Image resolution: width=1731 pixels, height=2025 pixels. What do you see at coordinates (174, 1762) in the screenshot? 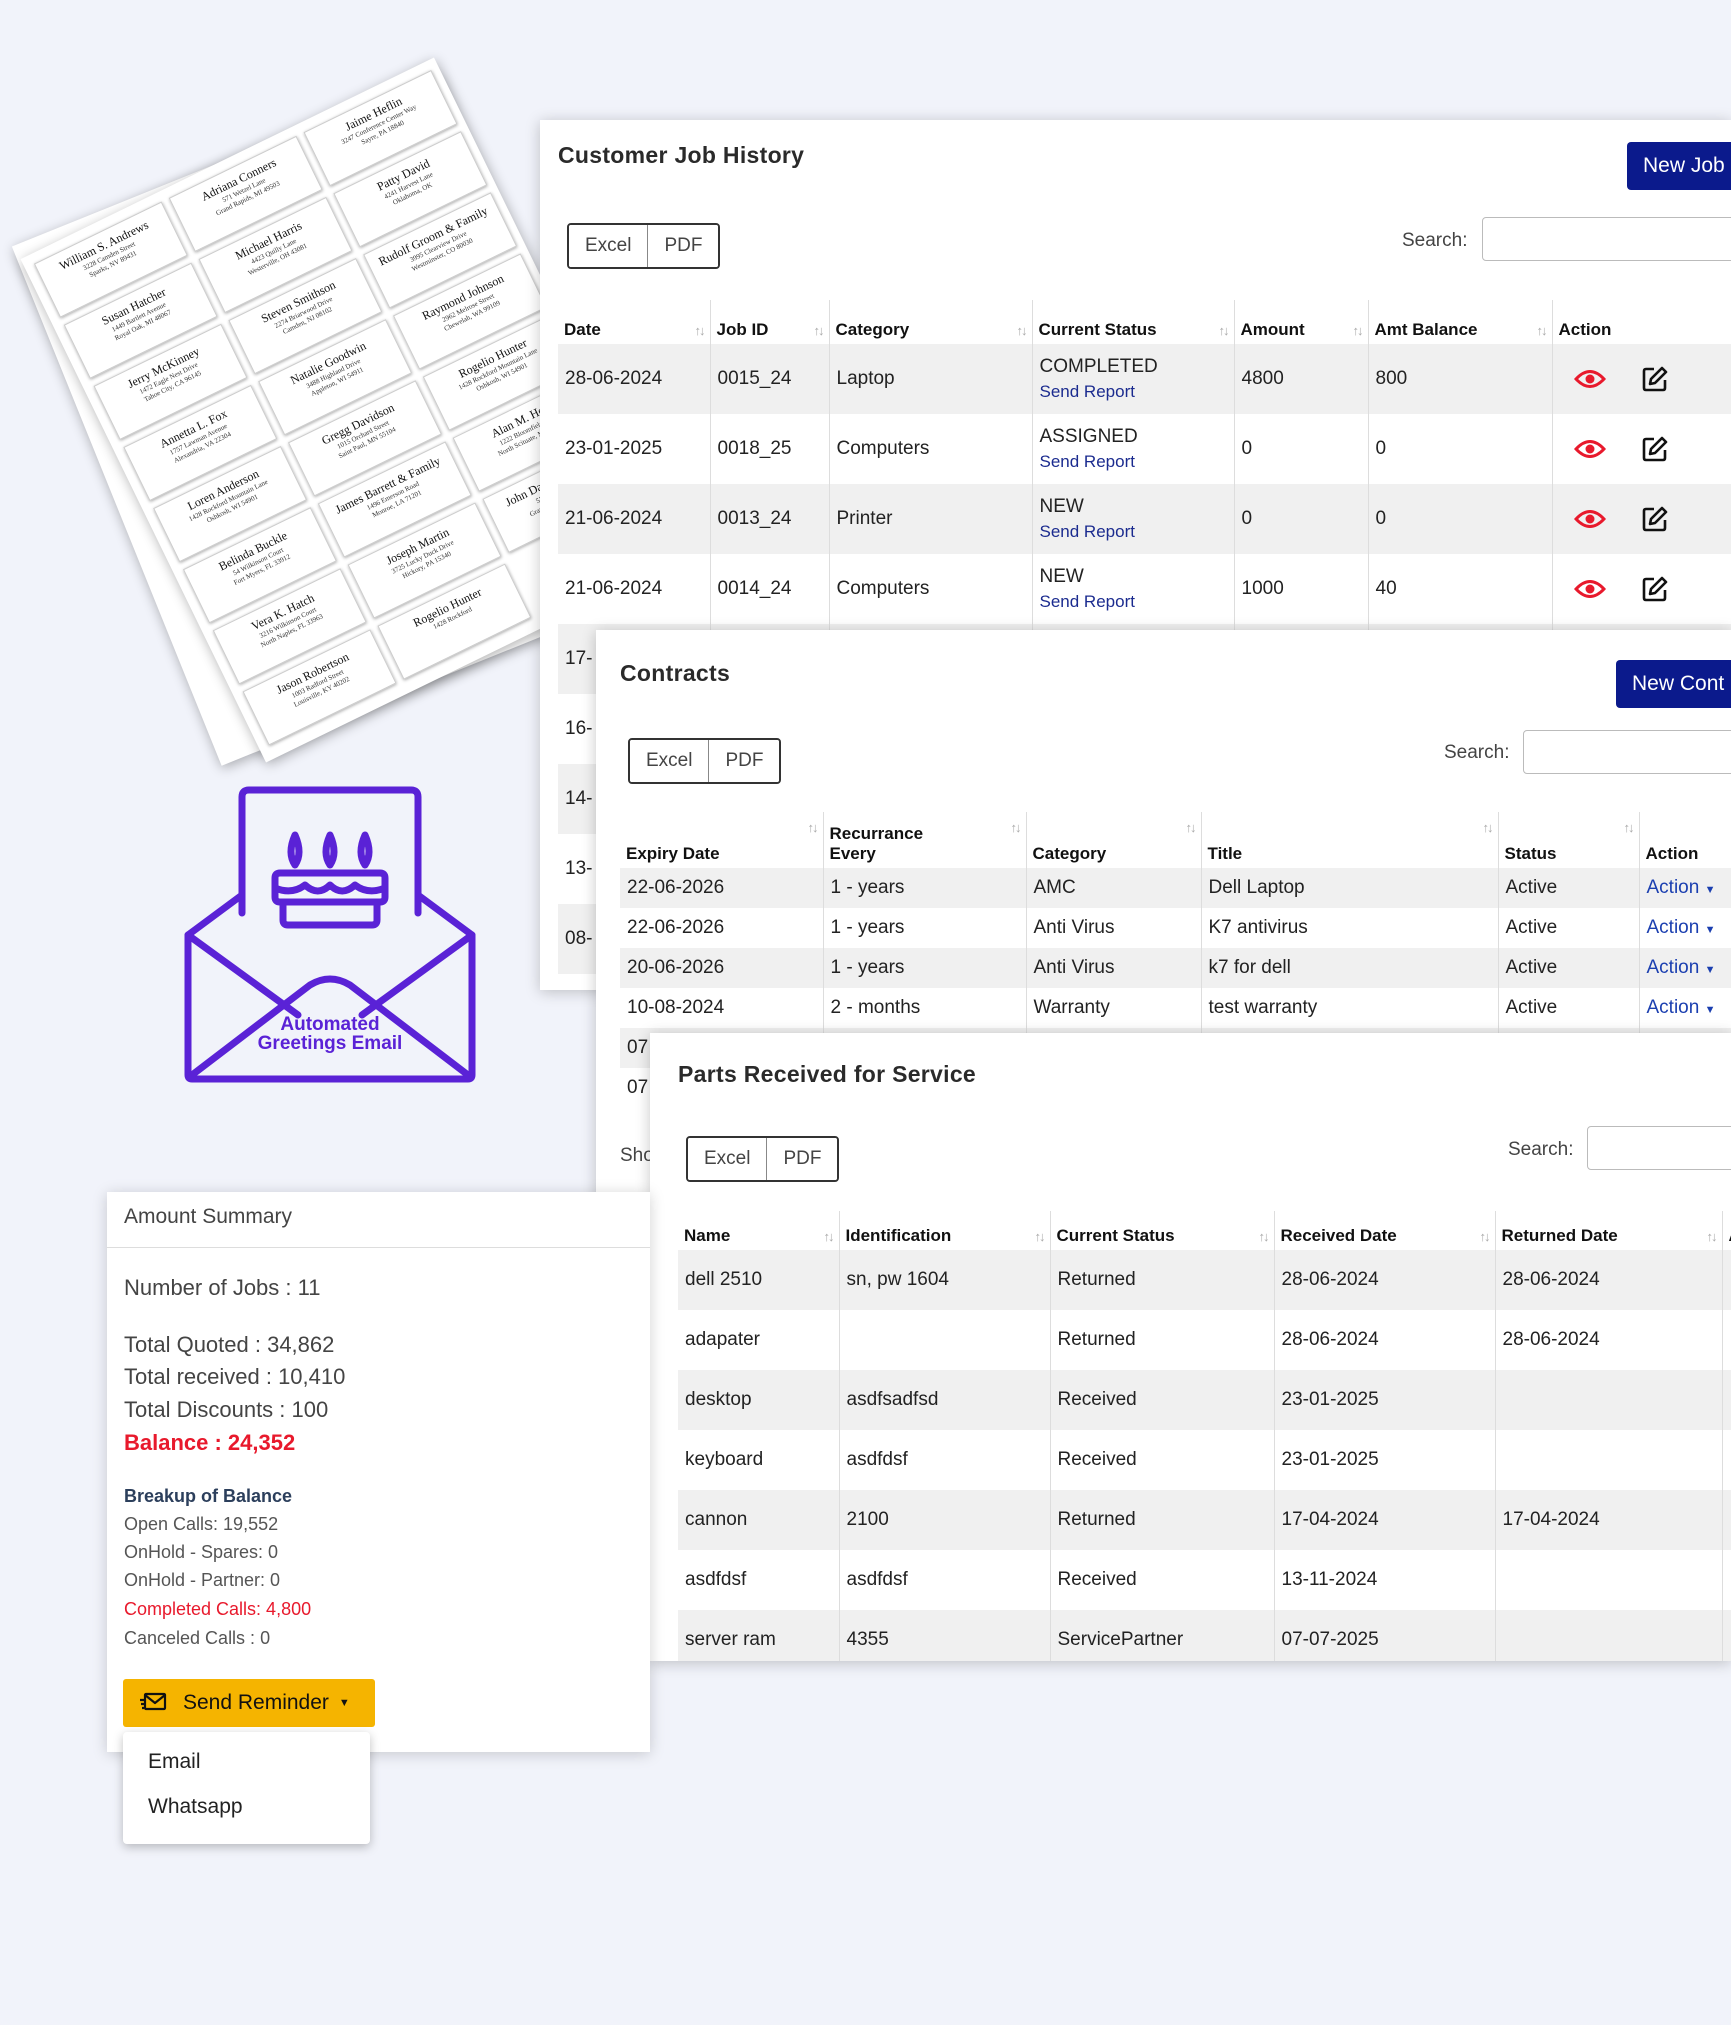
I see `menu-item-email: Email` at bounding box center [174, 1762].